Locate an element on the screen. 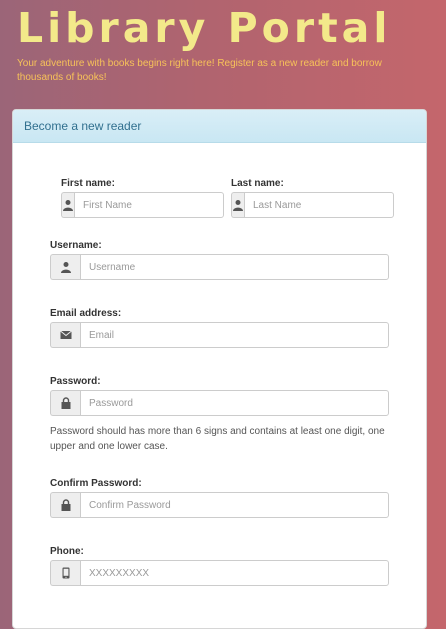 The width and height of the screenshot is (446, 629). mobile-phone-icon is located at coordinates (65, 573).